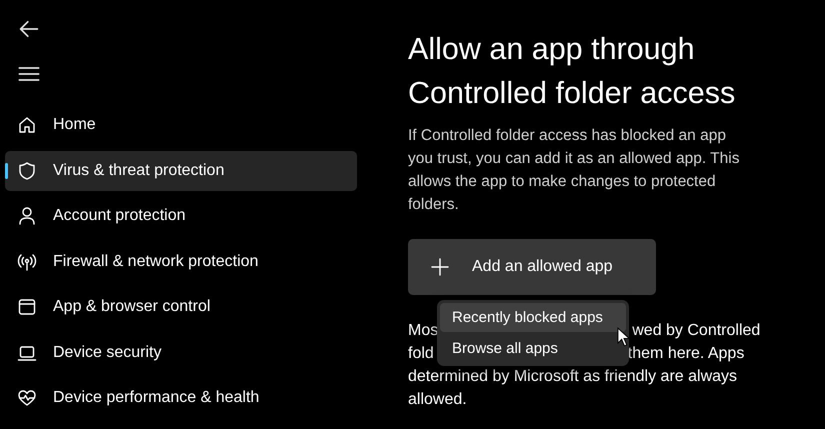  What do you see at coordinates (696, 331) in the screenshot?
I see `note-text: wed by Controlled` at bounding box center [696, 331].